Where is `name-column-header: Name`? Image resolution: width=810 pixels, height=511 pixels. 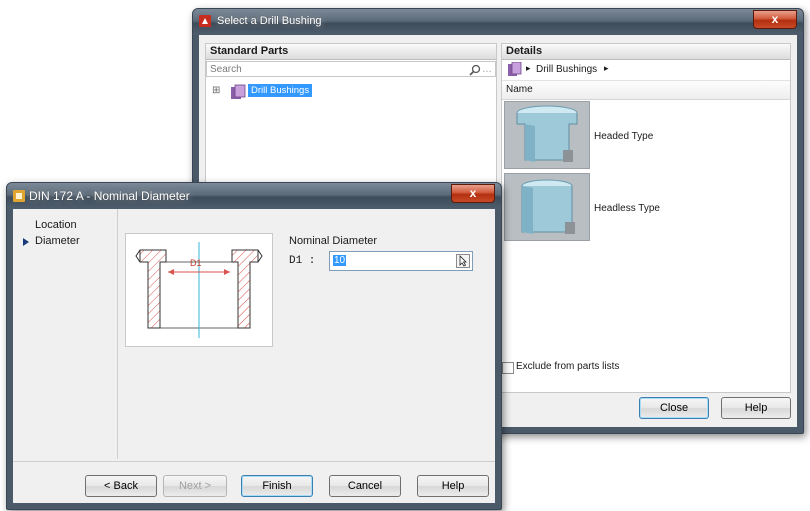
name-column-header: Name is located at coordinates (646, 90).